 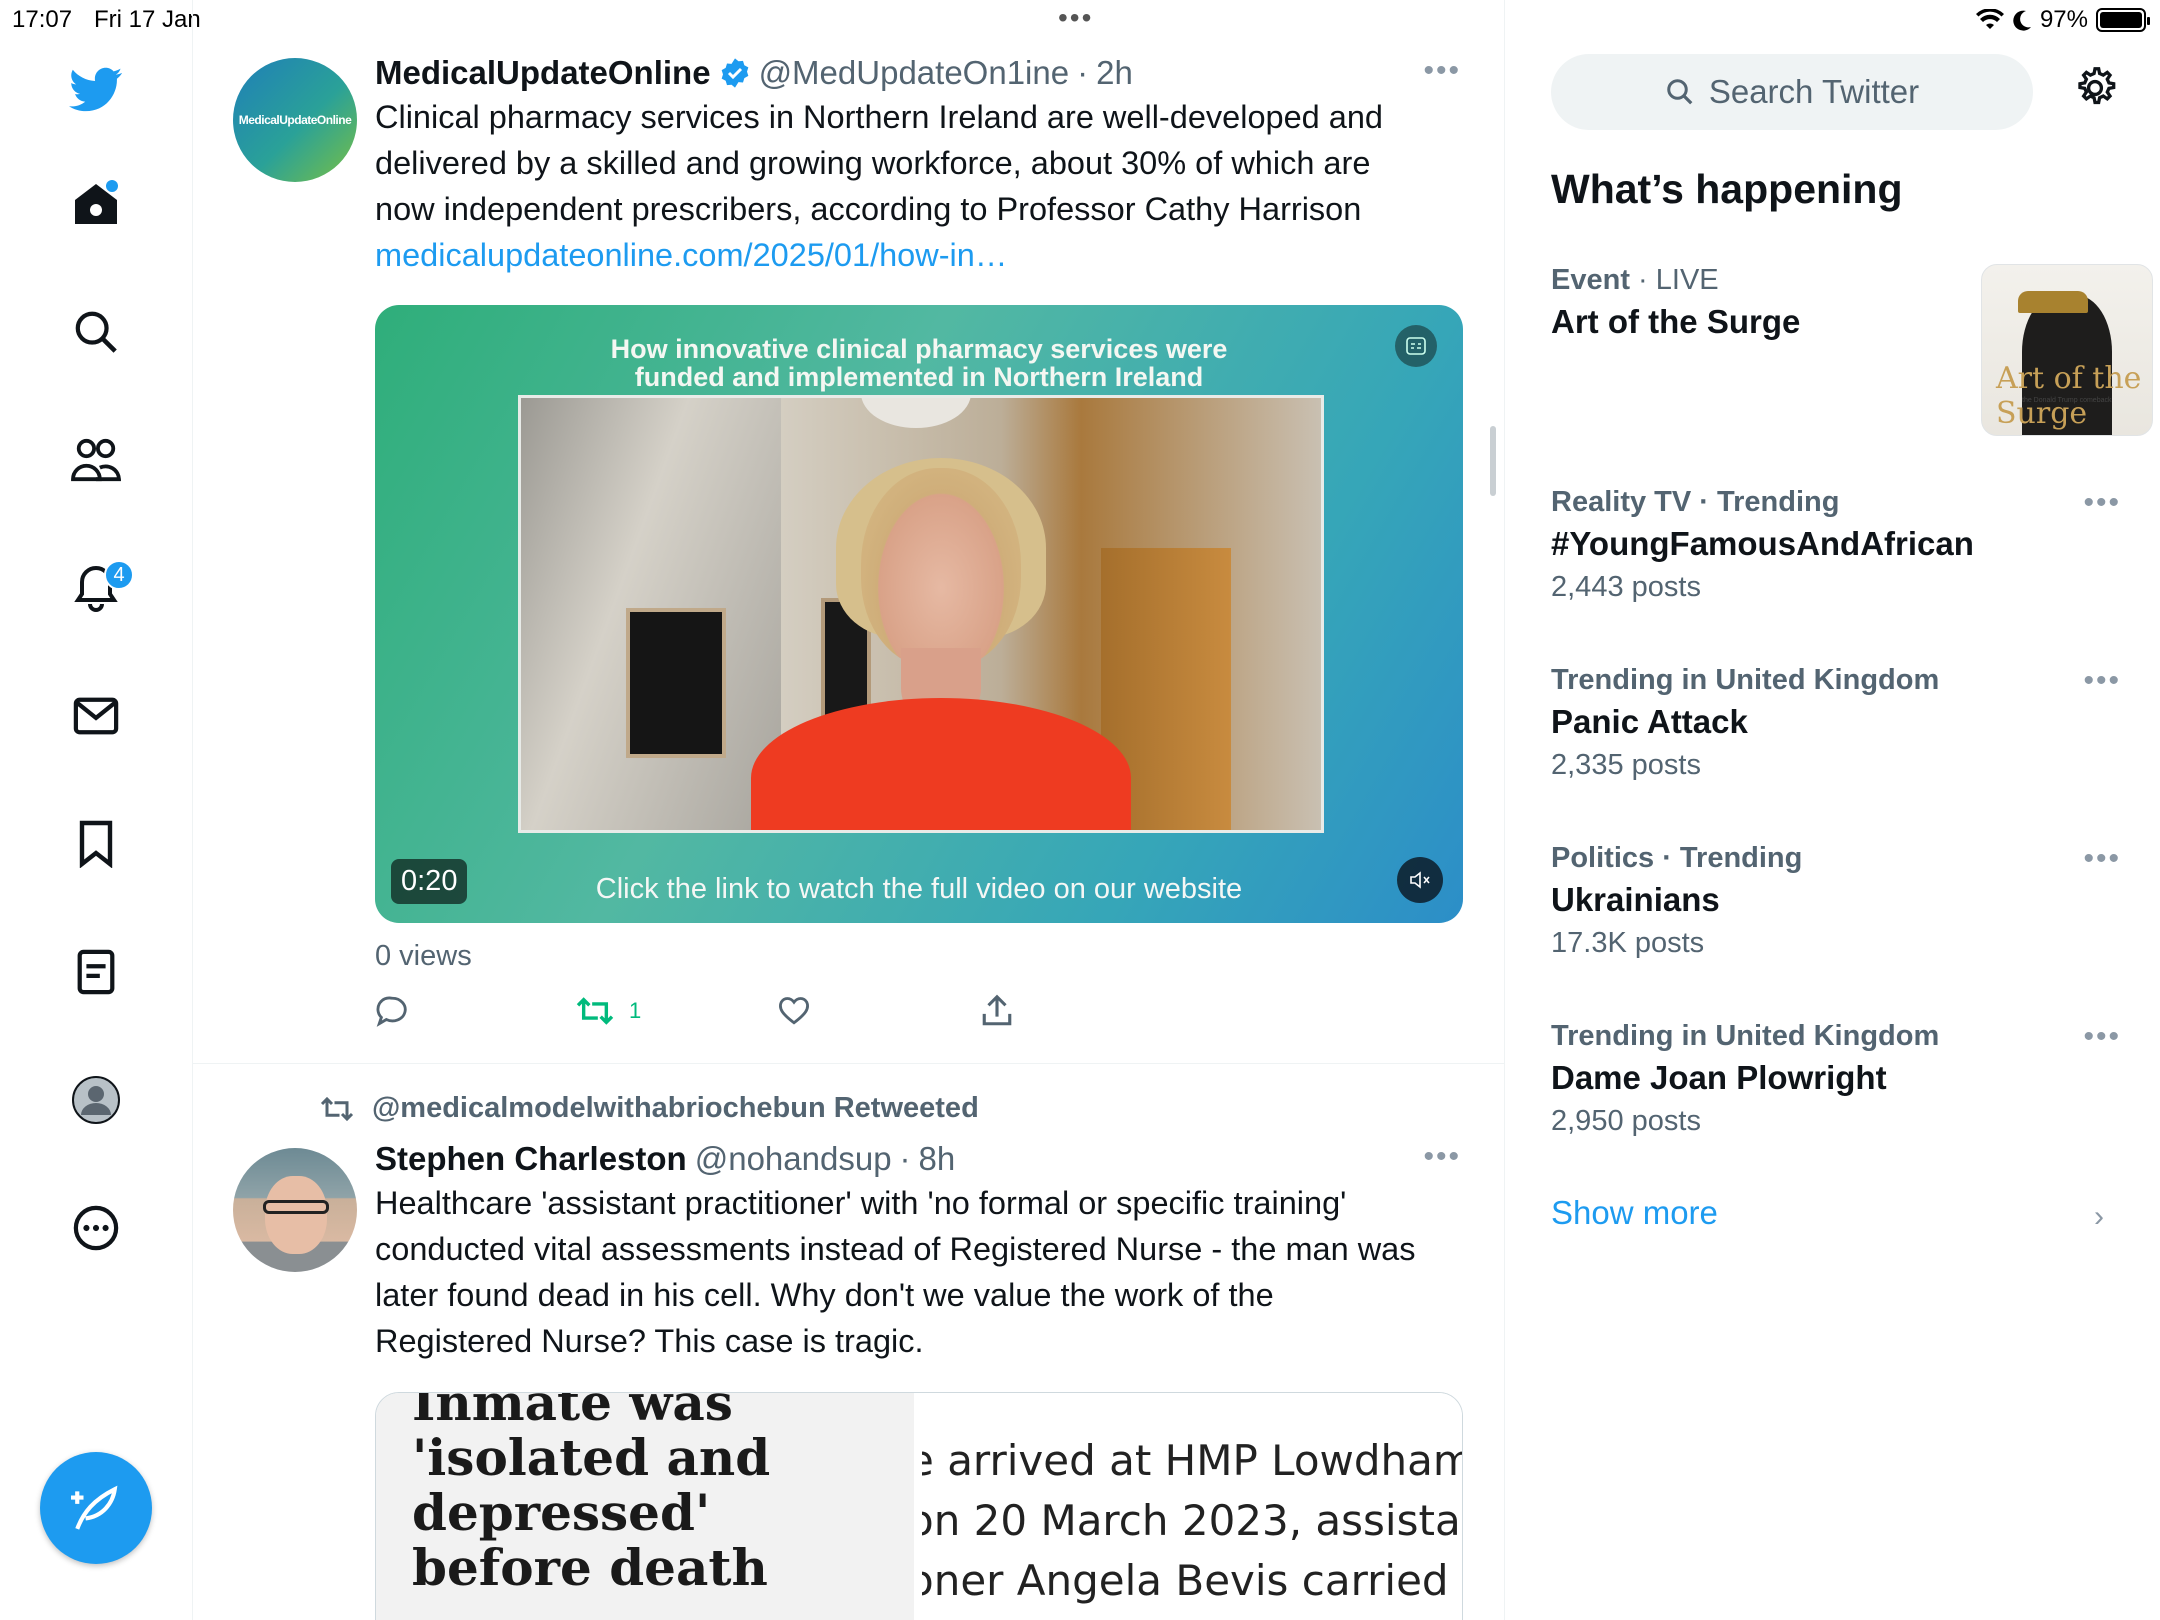 What do you see at coordinates (1677, 858) in the screenshot?
I see `trend-category: Politics · Trending` at bounding box center [1677, 858].